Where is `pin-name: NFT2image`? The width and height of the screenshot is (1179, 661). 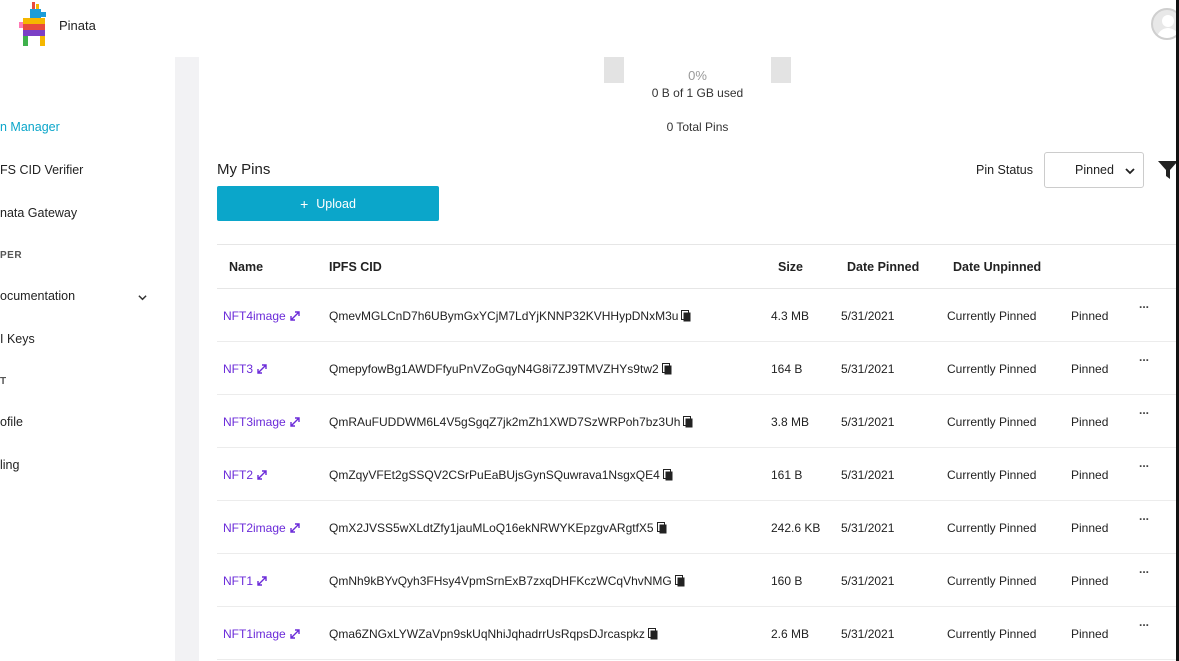 pin-name: NFT2image is located at coordinates (254, 528).